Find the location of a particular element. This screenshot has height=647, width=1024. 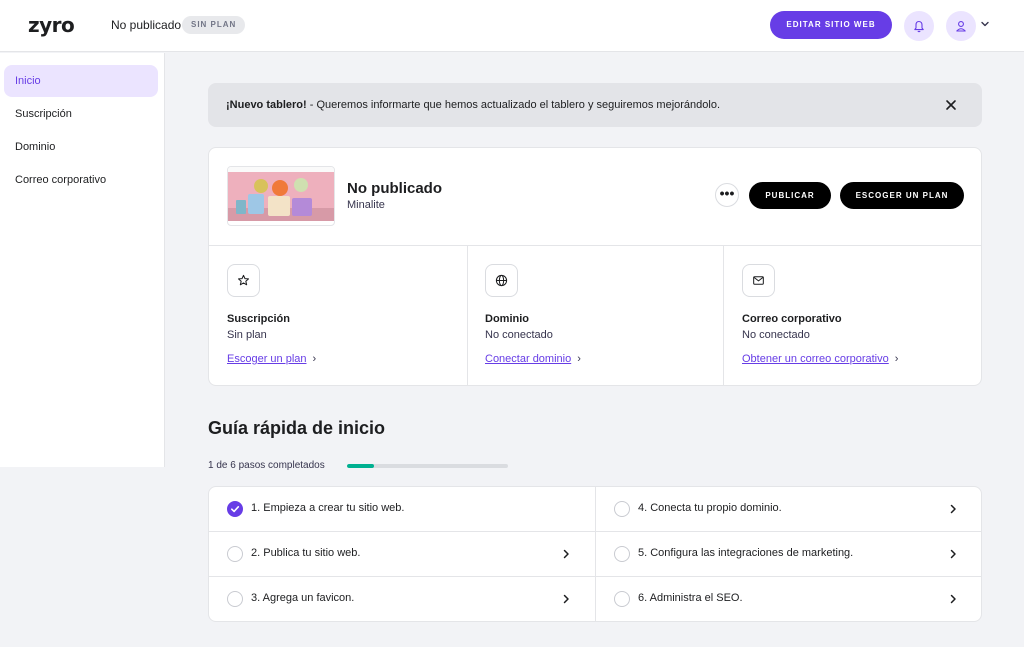

zyro-logo: zyro is located at coordinates (51, 25).